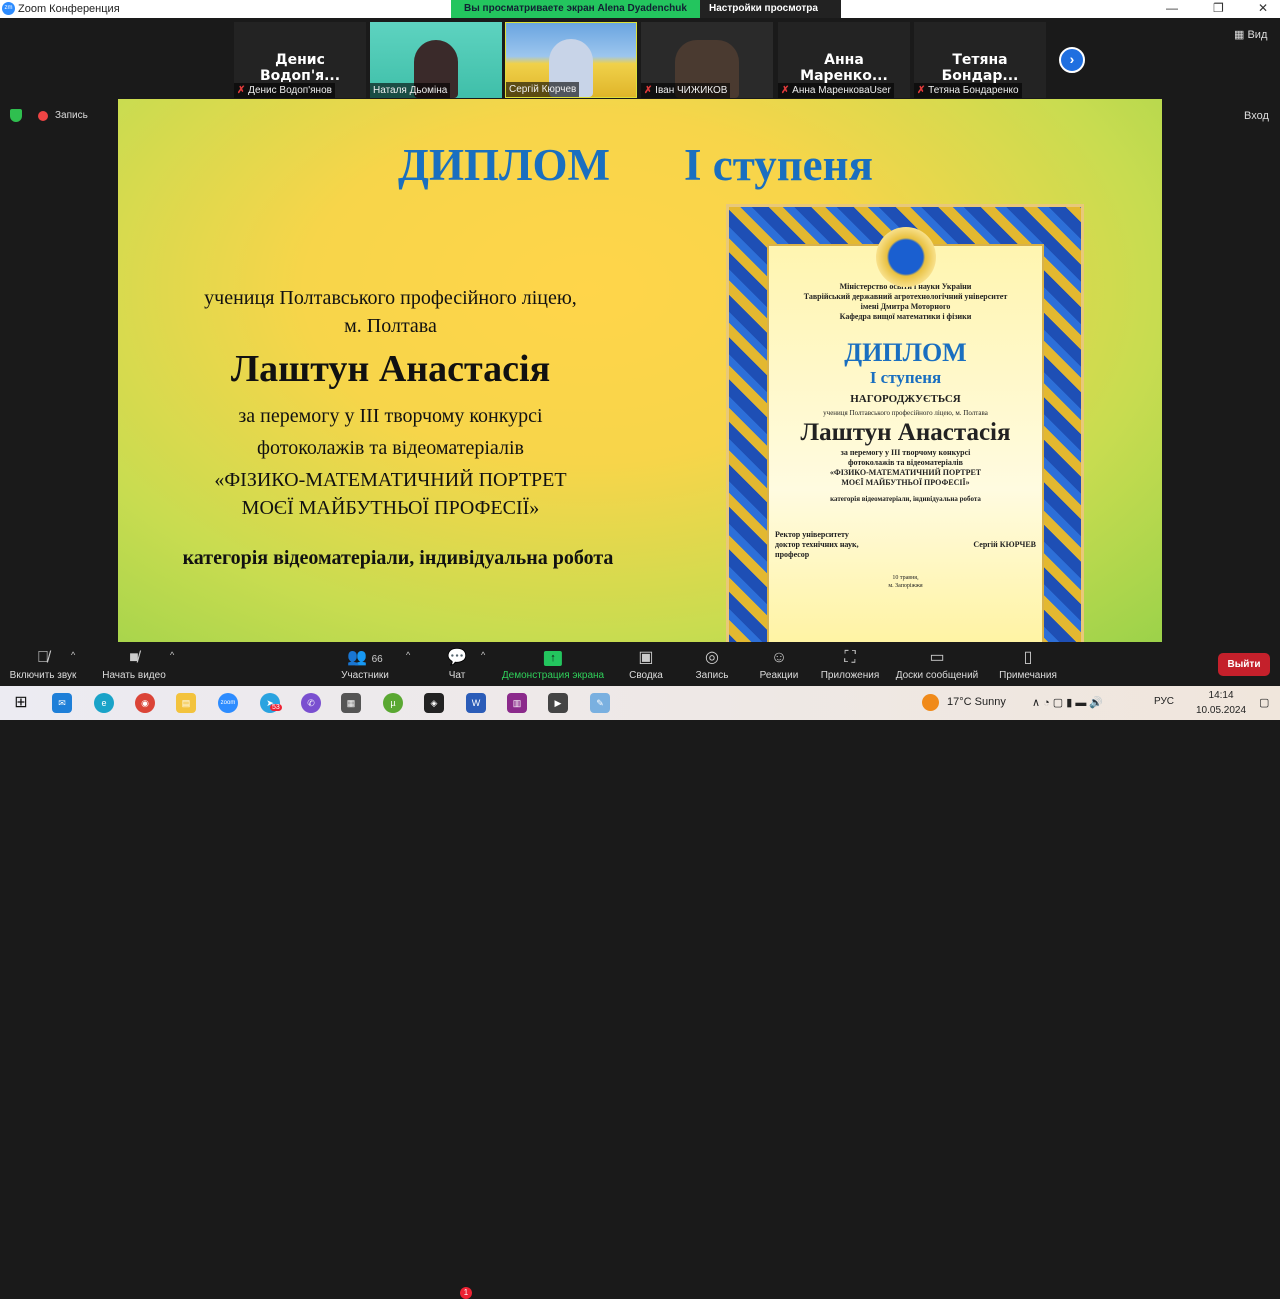  What do you see at coordinates (393, 703) in the screenshot?
I see `utorrent-icon: µ` at bounding box center [393, 703].